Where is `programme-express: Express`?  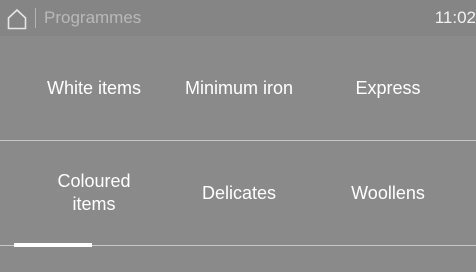
programme-express: Express is located at coordinates (388, 88).